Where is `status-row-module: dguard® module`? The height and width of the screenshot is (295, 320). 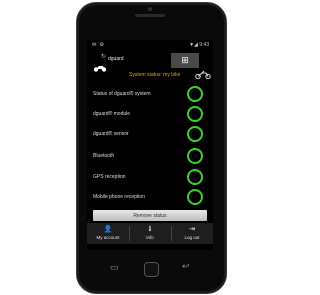 status-row-module: dguard® module is located at coordinates (150, 114).